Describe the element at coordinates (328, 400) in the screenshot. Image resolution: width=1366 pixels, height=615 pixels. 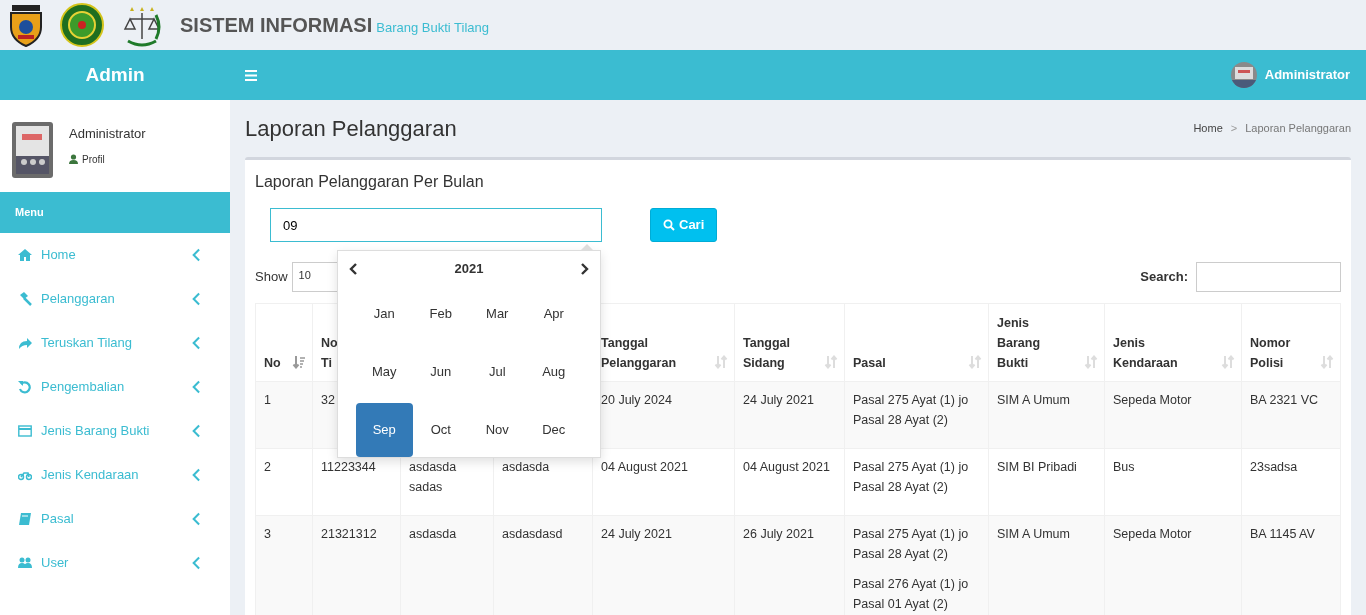
I see `table-cell: 32` at that location.